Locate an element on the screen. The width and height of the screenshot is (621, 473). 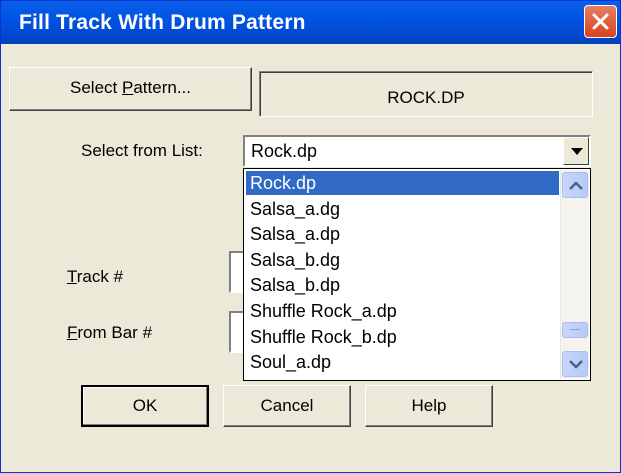
close-icon is located at coordinates (600, 21).